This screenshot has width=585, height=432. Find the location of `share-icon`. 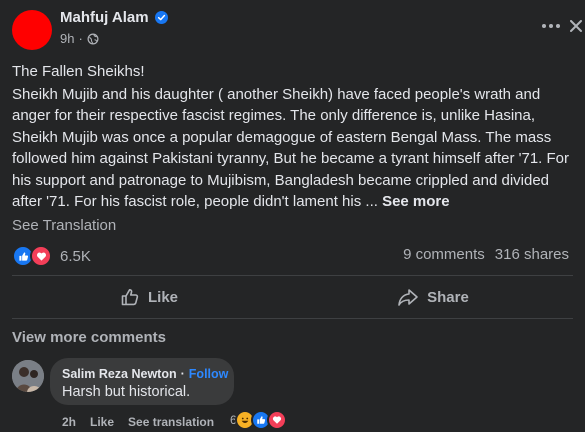

share-icon is located at coordinates (408, 297).